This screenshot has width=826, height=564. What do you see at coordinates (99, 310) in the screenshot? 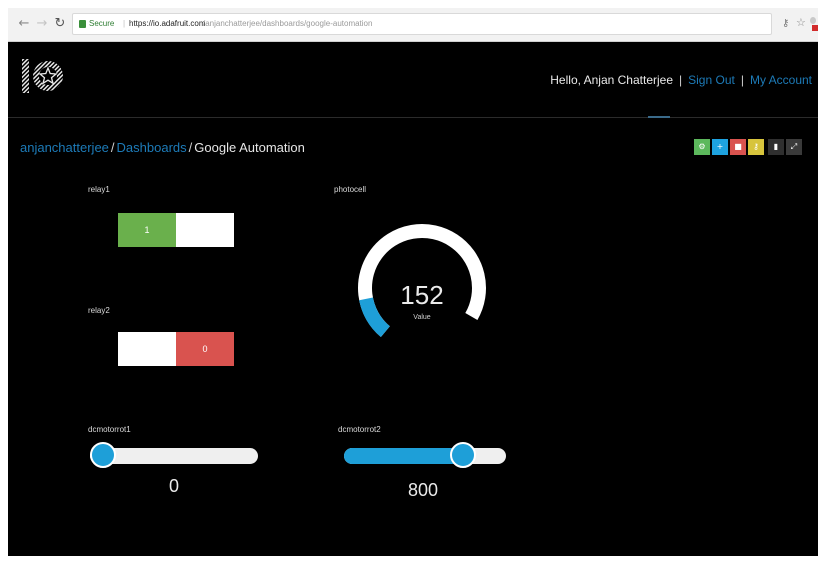
I see `relay2-title: relay2` at bounding box center [99, 310].